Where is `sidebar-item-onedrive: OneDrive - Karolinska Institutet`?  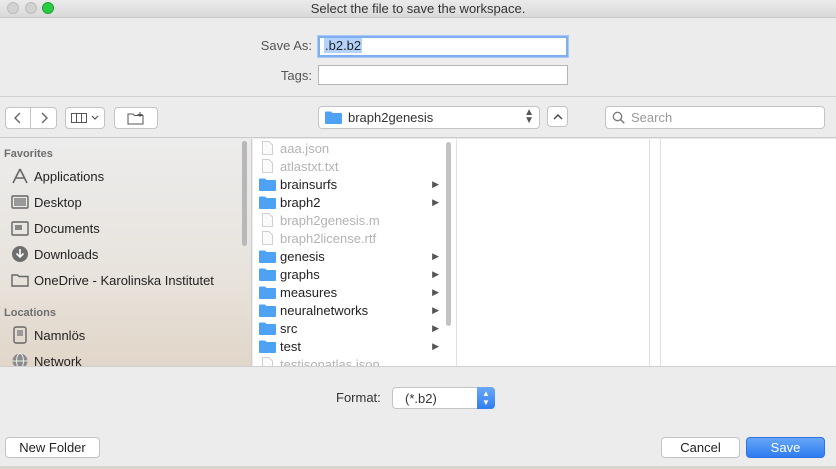
sidebar-item-onedrive: OneDrive - Karolinska Institutet is located at coordinates (112, 280).